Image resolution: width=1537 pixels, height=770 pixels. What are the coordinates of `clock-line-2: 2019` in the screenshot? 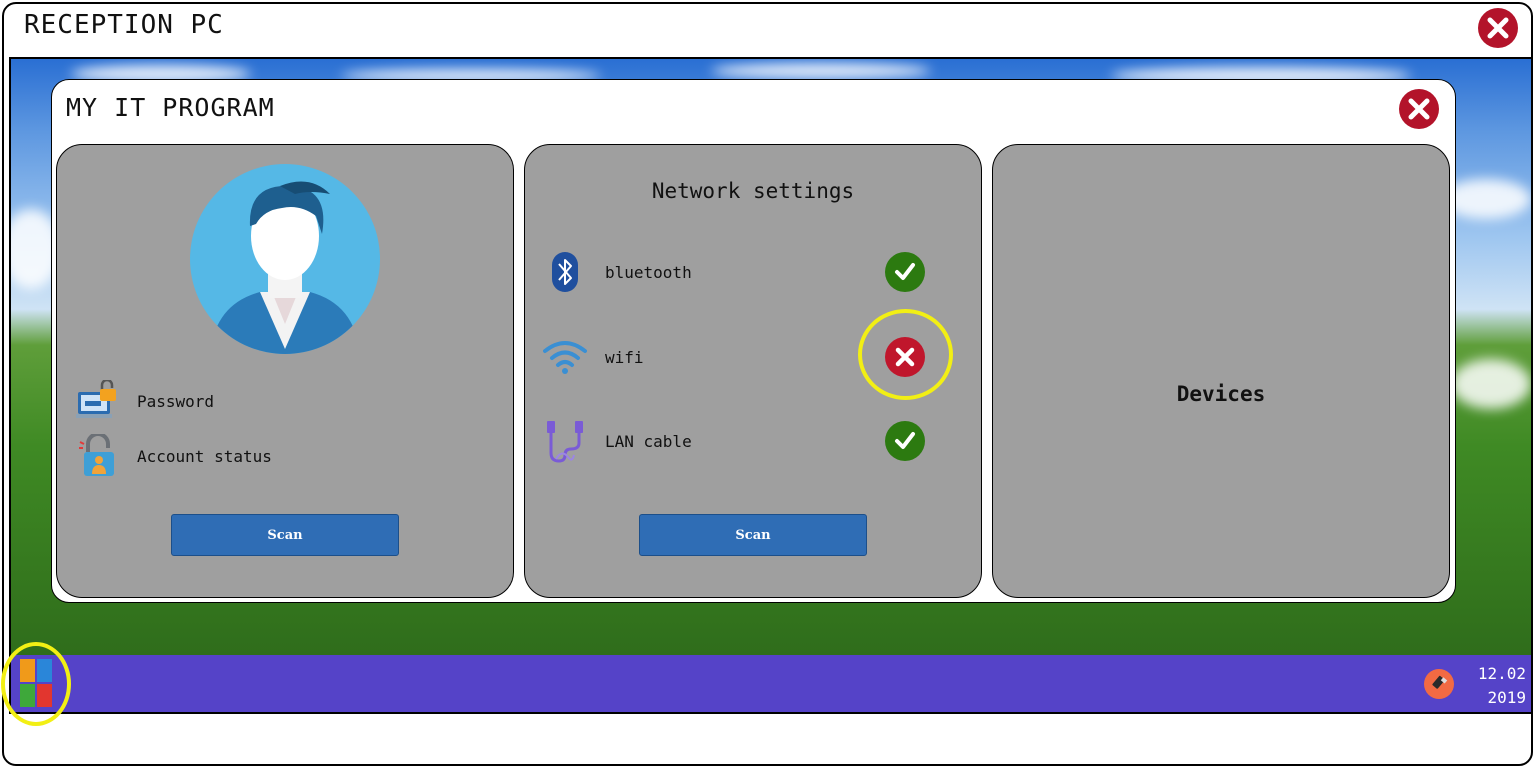 It's located at (1506, 697).